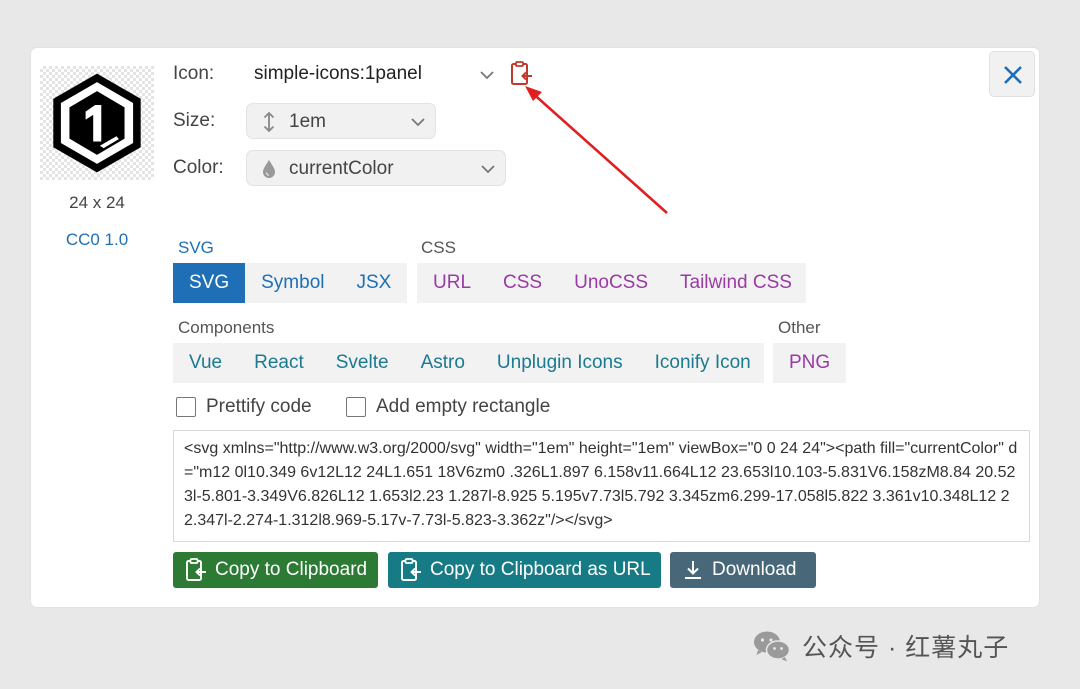 This screenshot has height=689, width=1080. What do you see at coordinates (772, 646) in the screenshot?
I see `wechat-icon` at bounding box center [772, 646].